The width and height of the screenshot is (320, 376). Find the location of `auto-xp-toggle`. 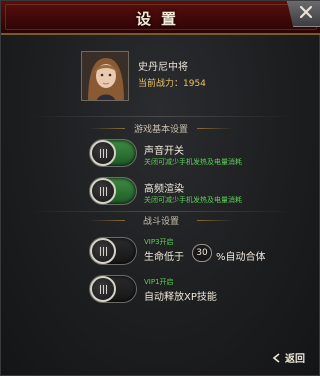

auto-xp-toggle is located at coordinates (113, 289).